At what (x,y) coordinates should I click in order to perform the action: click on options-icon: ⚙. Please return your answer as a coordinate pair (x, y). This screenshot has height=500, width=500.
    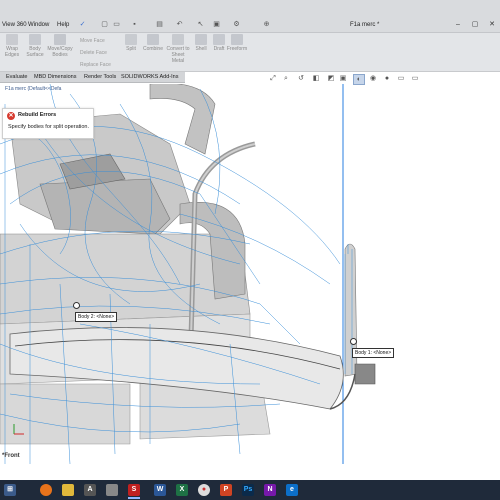
    Looking at the image, I should click on (236, 24).